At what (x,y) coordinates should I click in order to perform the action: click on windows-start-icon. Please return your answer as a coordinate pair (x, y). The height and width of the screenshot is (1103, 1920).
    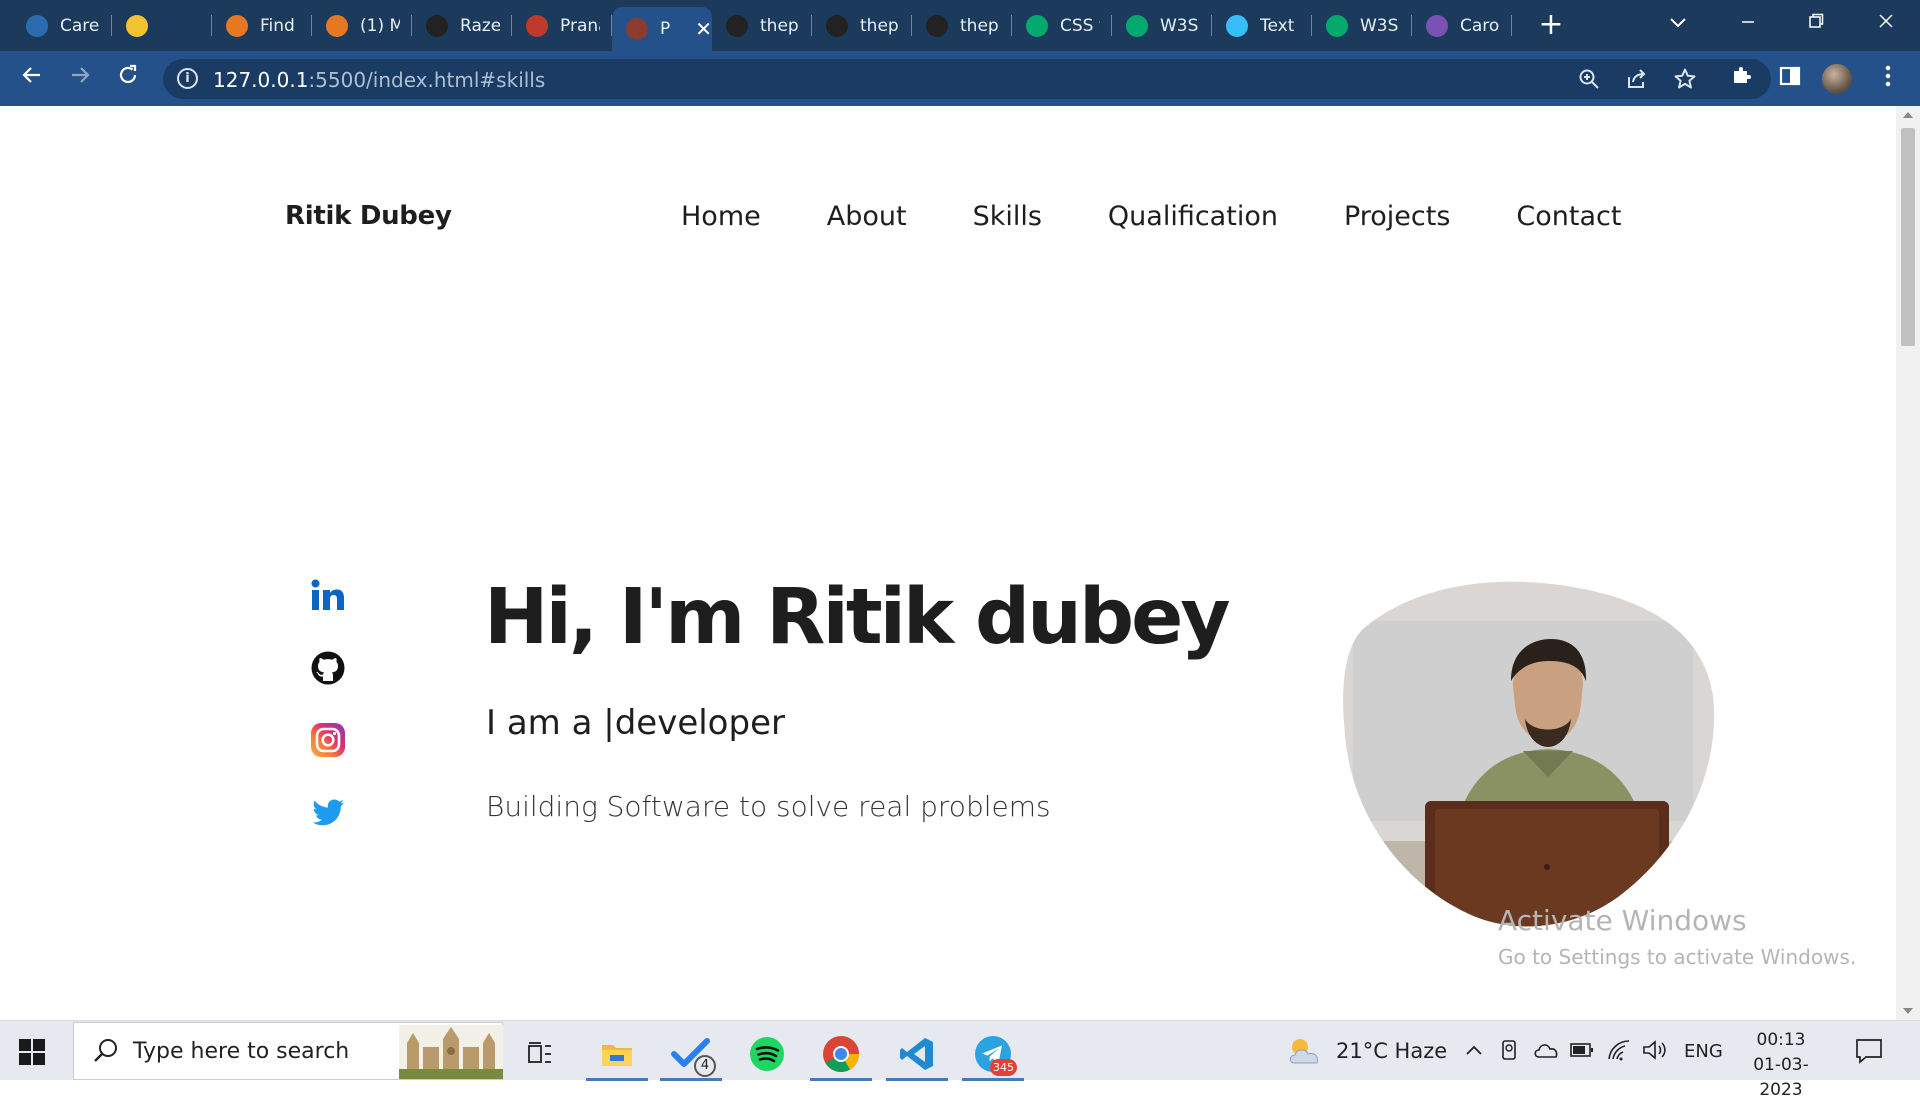
    Looking at the image, I should click on (32, 1052).